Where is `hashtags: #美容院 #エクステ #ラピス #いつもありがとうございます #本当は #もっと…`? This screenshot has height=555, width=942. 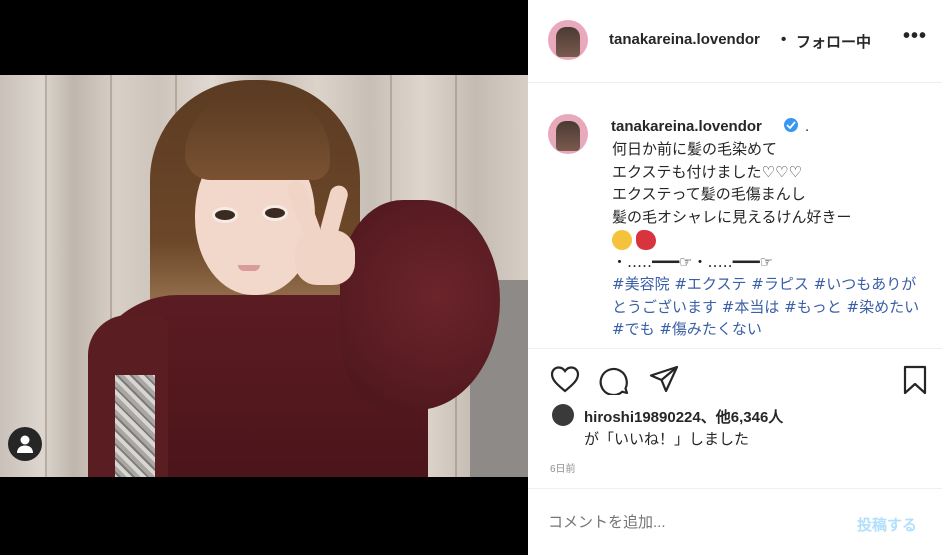 hashtags: #美容院 #エクステ #ラピス #いつもありがとうございます #本当は #もっと… is located at coordinates (768, 307).